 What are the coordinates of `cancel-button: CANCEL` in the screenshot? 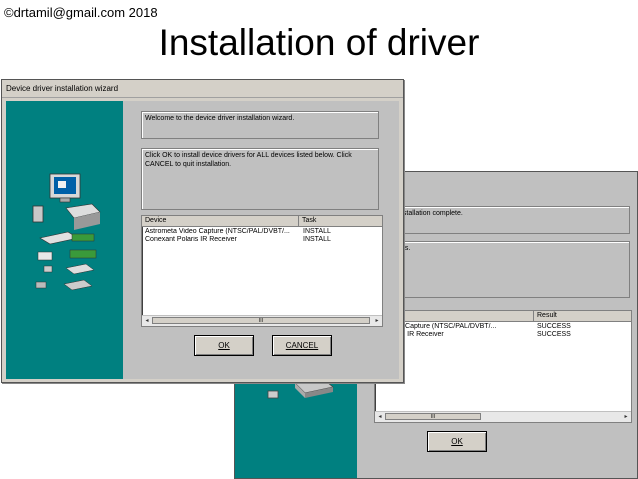 It's located at (302, 345).